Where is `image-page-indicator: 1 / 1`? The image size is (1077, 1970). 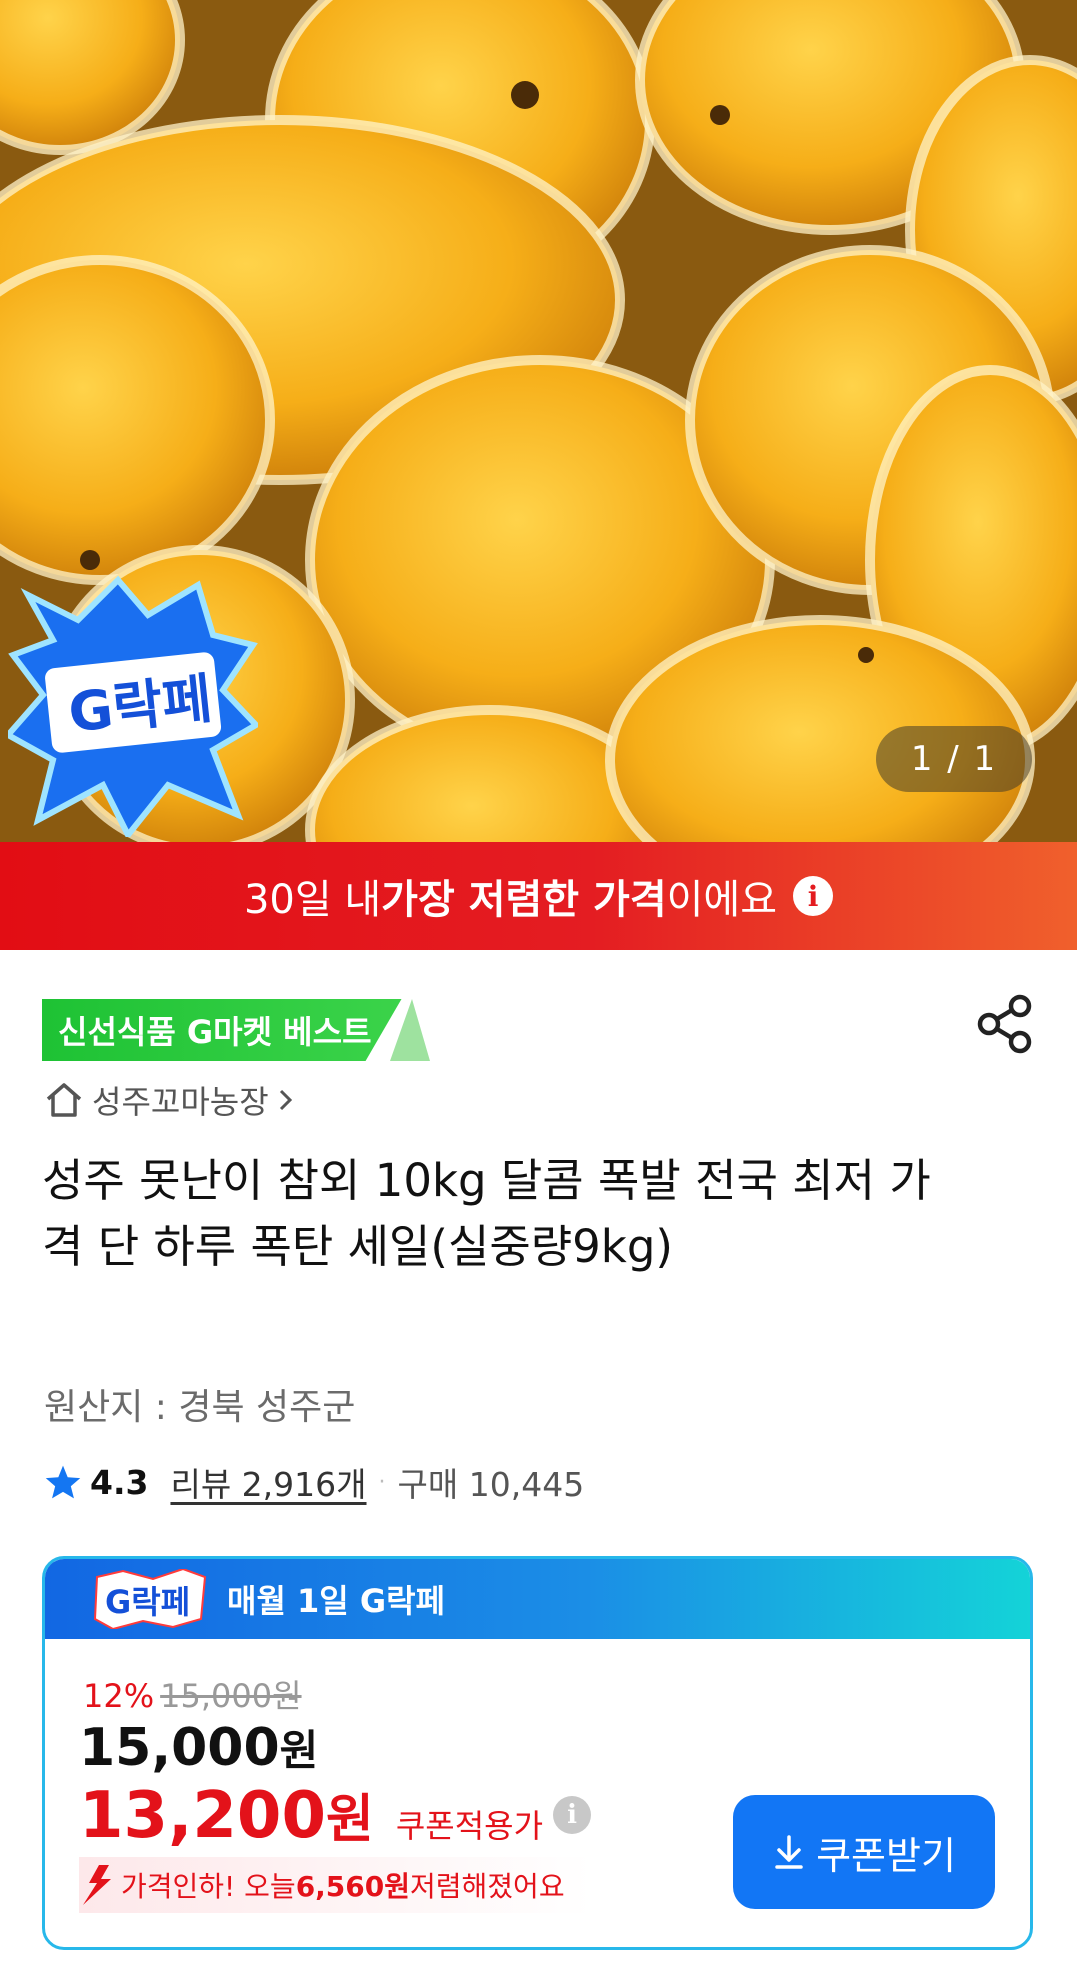 image-page-indicator: 1 / 1 is located at coordinates (954, 759).